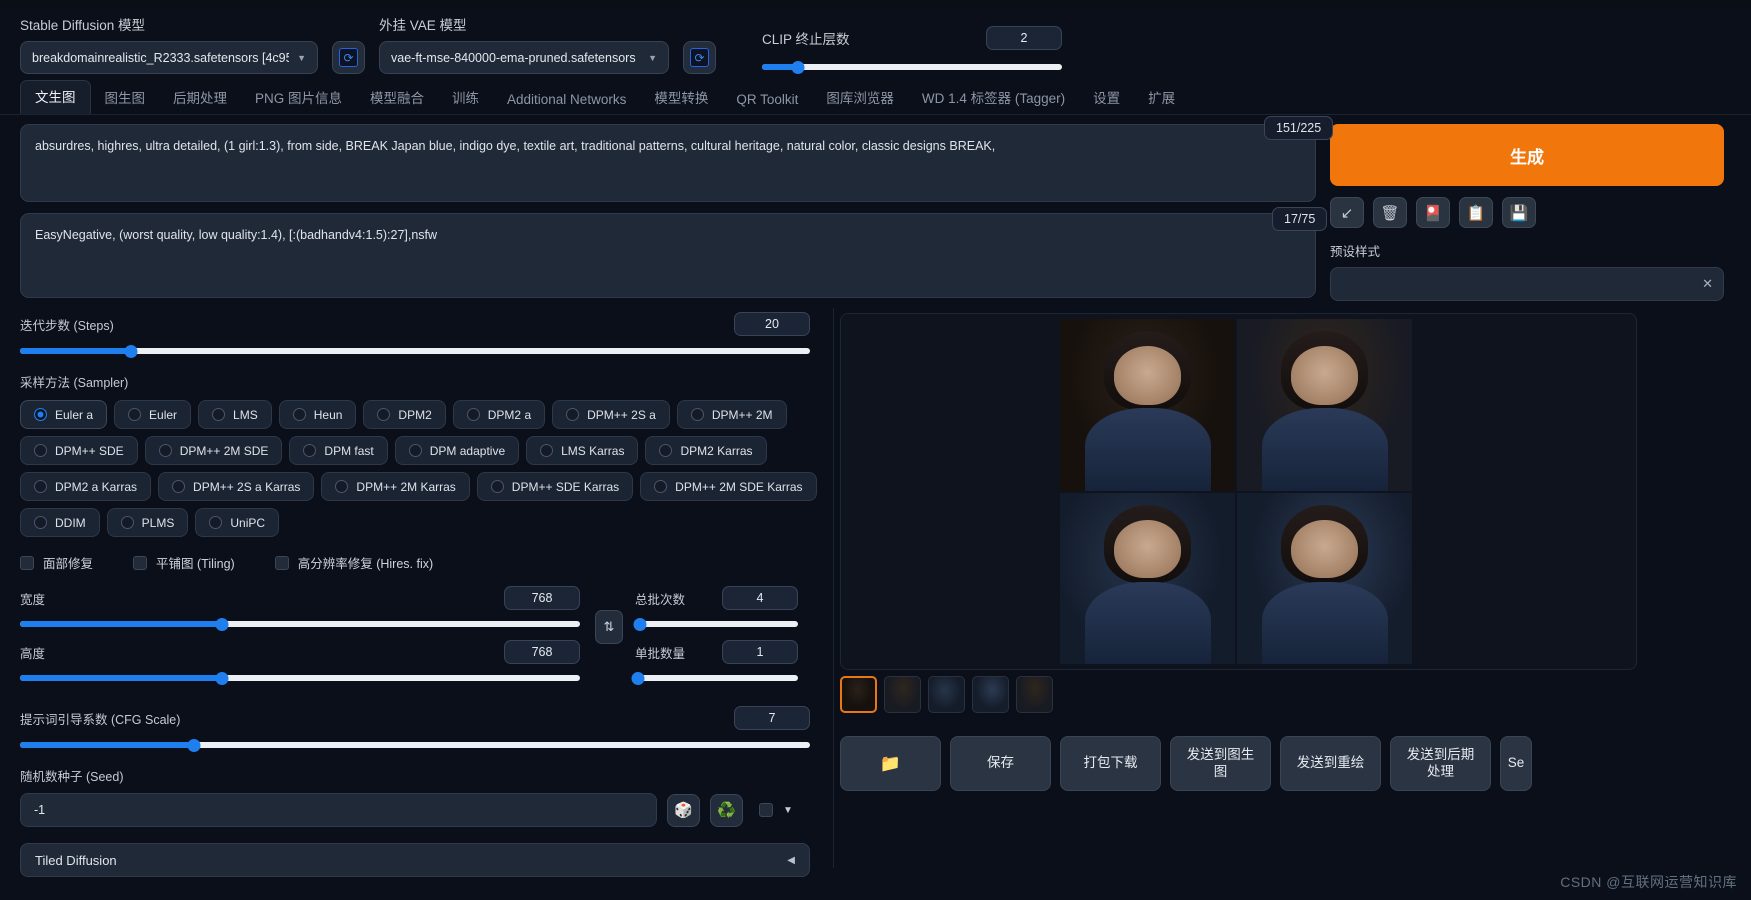 This screenshot has width=1751, height=900. What do you see at coordinates (555, 486) in the screenshot?
I see `sampler-dpmpp-sde-karras: DPM++ SDE Karras` at bounding box center [555, 486].